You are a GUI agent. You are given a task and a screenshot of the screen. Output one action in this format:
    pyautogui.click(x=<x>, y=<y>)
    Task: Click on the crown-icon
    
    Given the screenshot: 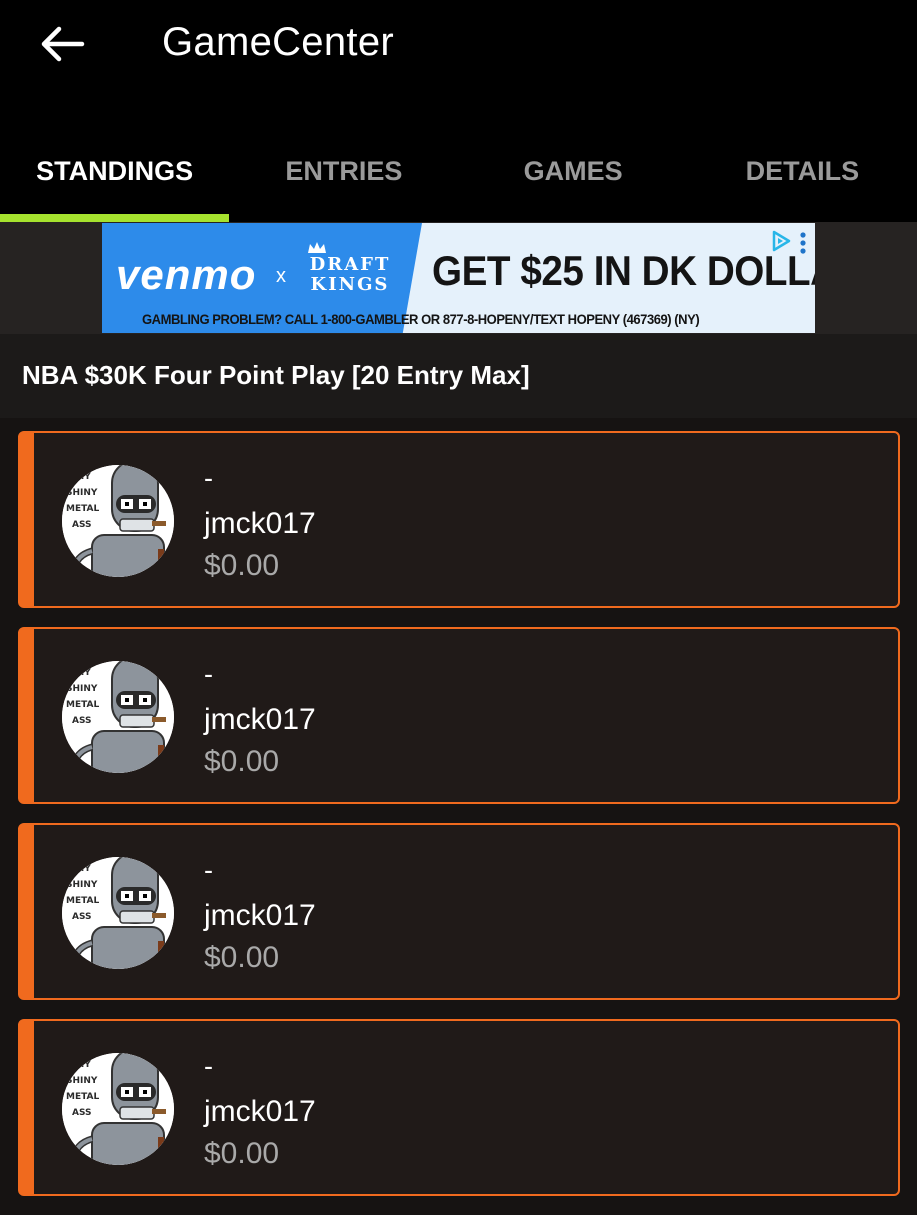 What is the action you would take?
    pyautogui.click(x=317, y=247)
    